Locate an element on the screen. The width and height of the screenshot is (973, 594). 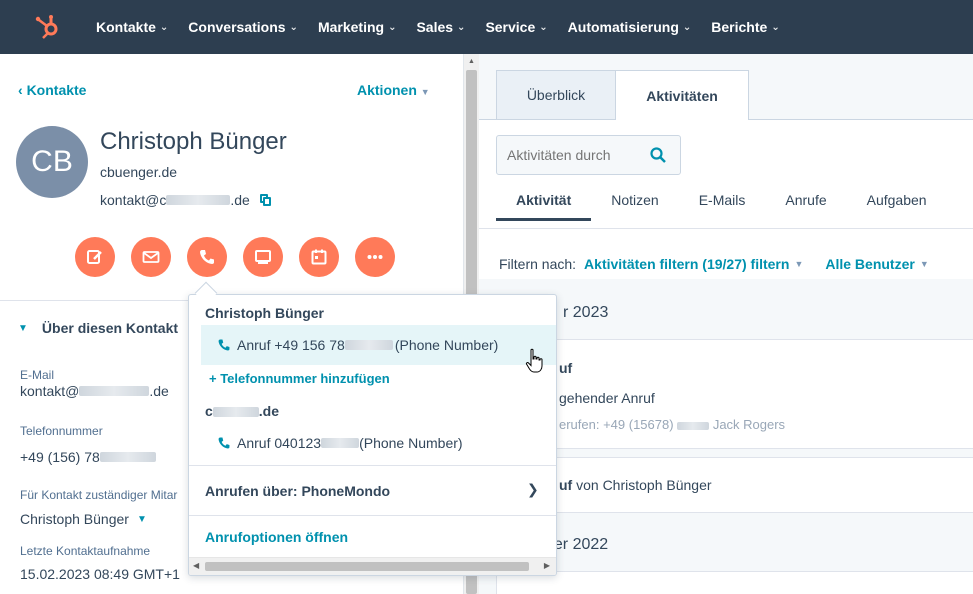
tab-activities: Aktivitäten is located at coordinates (682, 95).